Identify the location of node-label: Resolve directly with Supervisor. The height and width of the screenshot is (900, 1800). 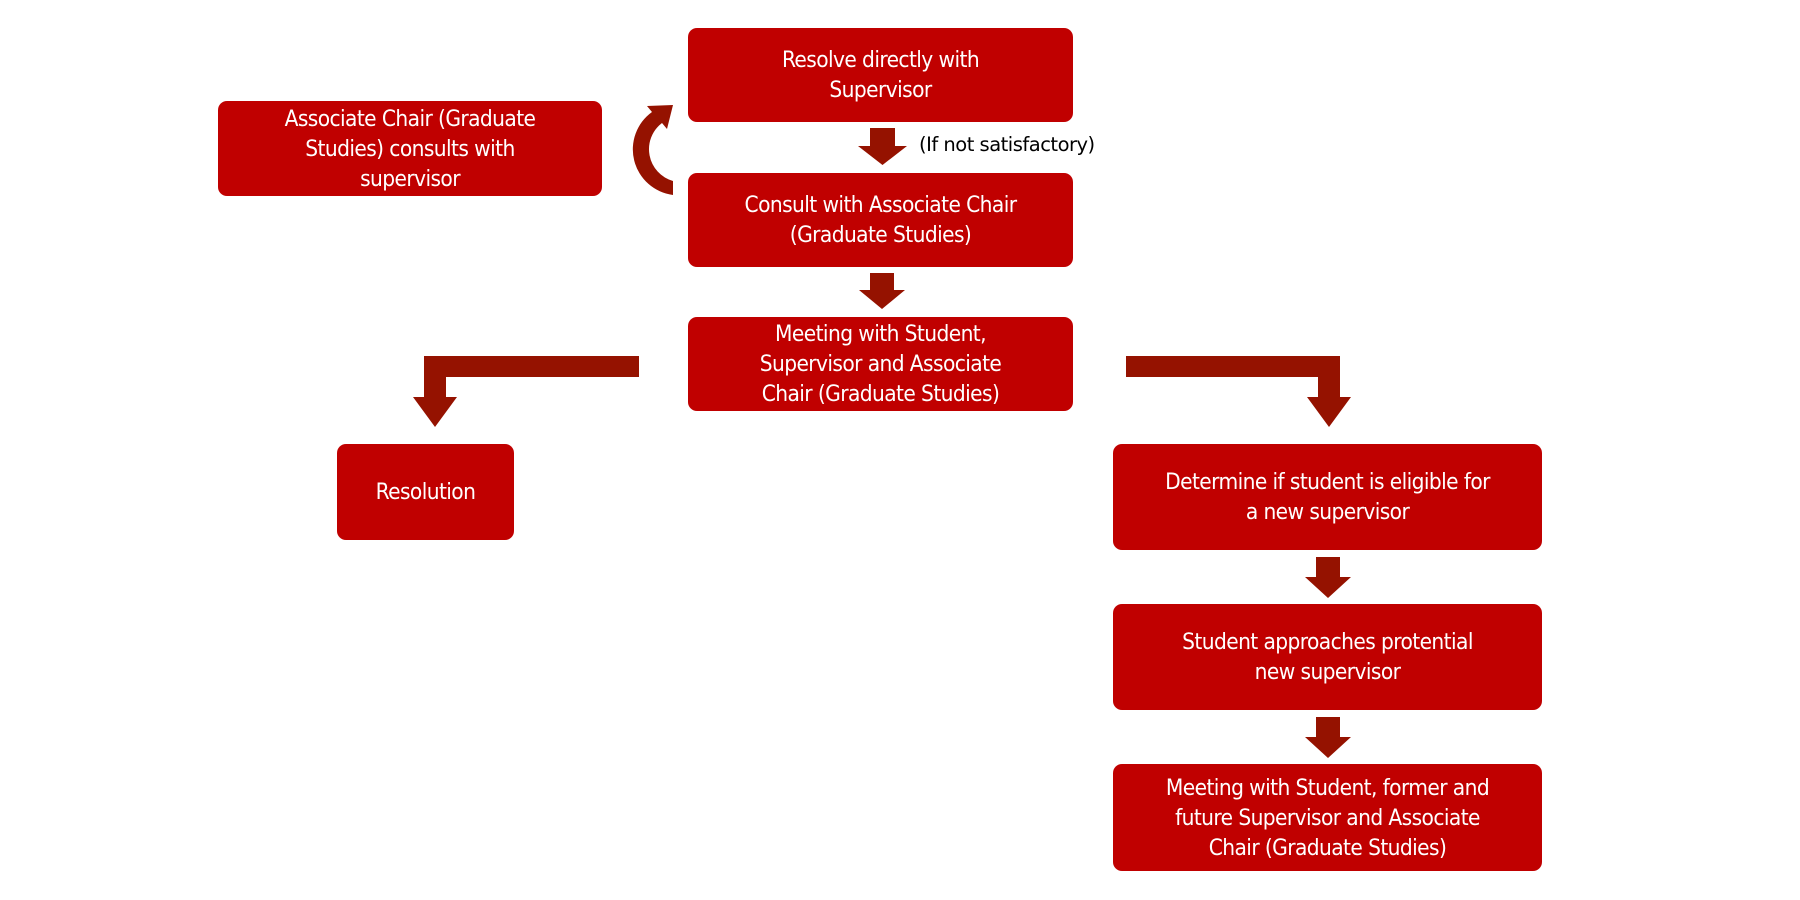
(880, 75).